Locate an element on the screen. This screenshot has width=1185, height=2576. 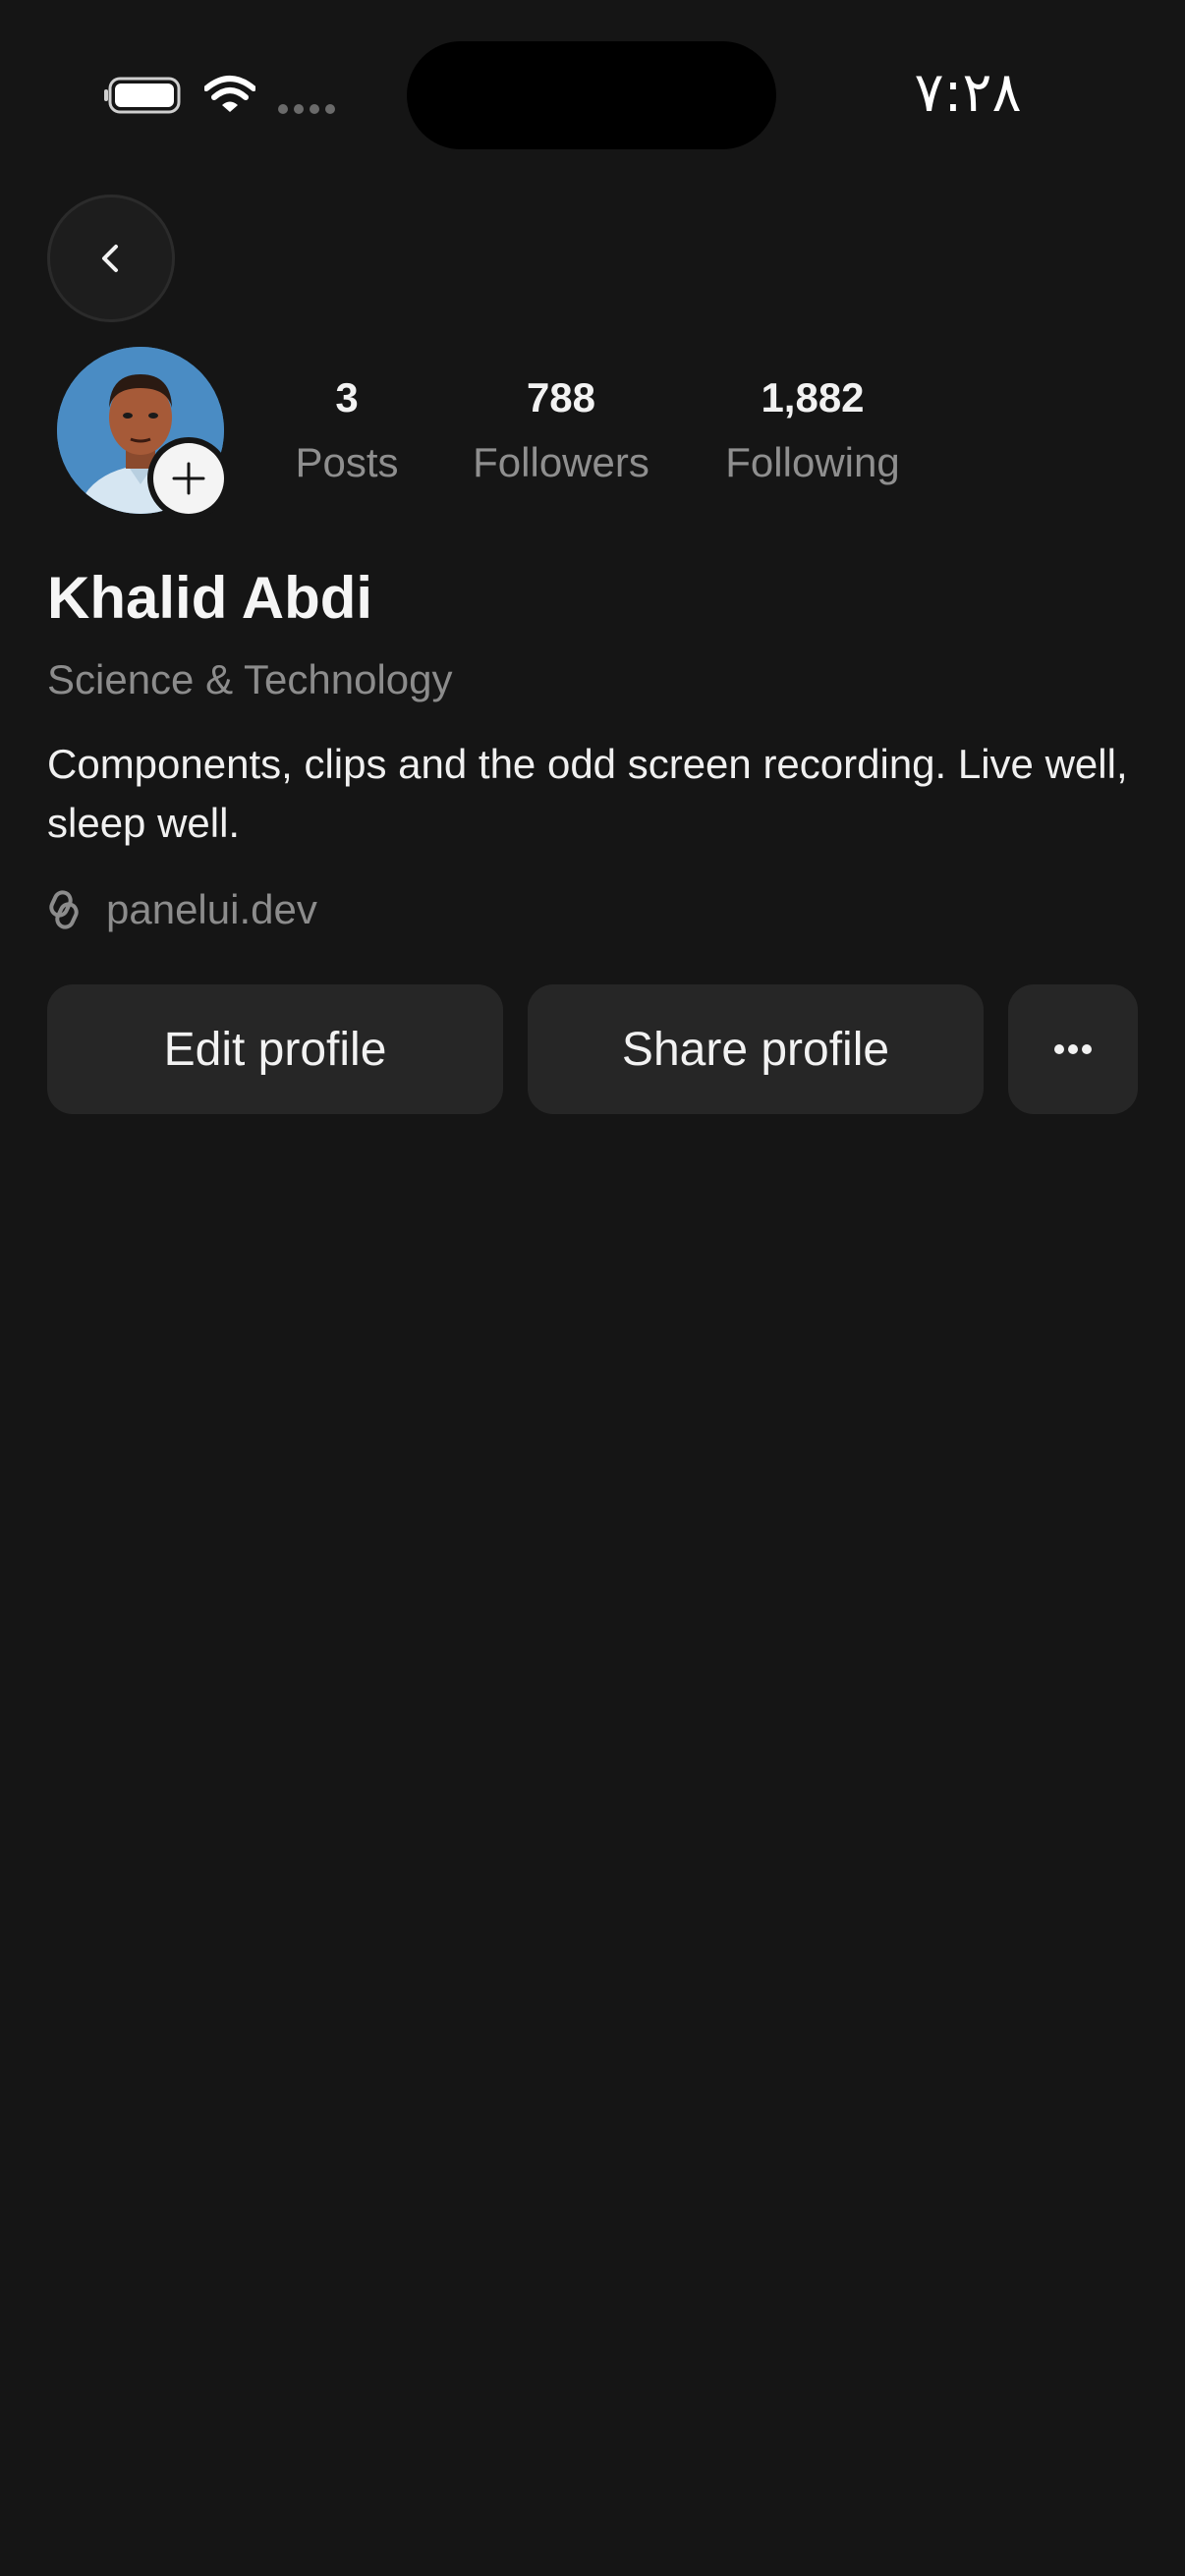
status-bar: ٧:٢٨ is located at coordinates (592, 74).